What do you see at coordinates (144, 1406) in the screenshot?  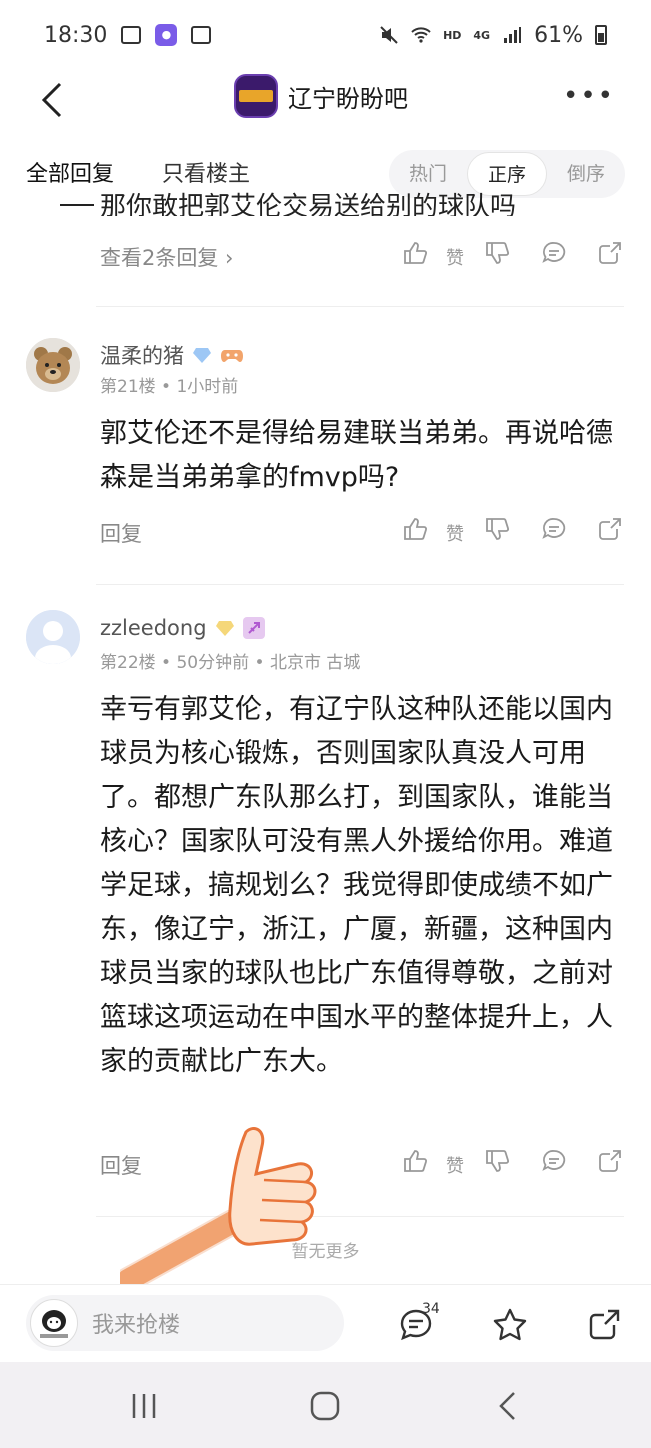 I see `recent-apps-icon` at bounding box center [144, 1406].